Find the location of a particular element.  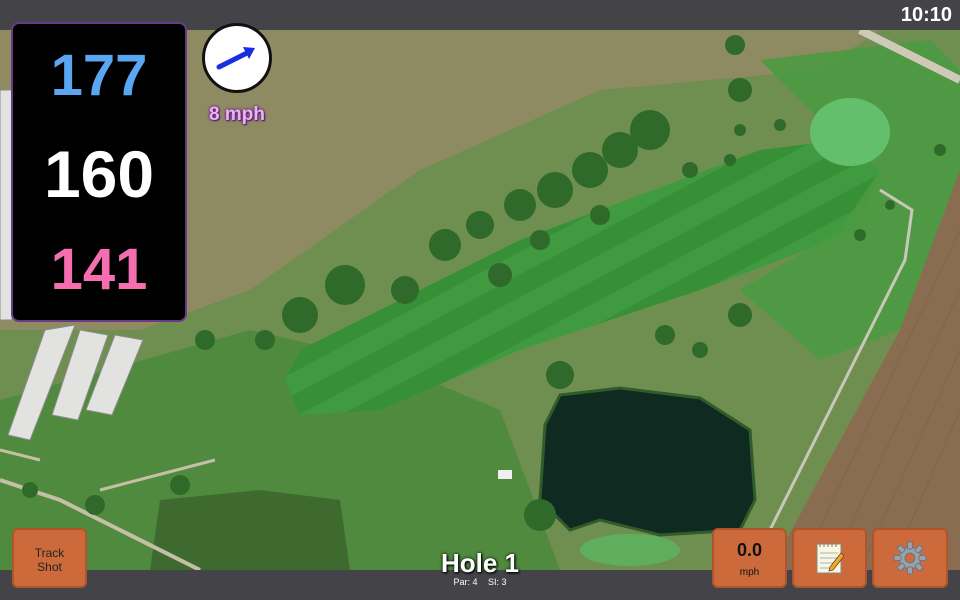

clock: 10:10 is located at coordinates (926, 15).